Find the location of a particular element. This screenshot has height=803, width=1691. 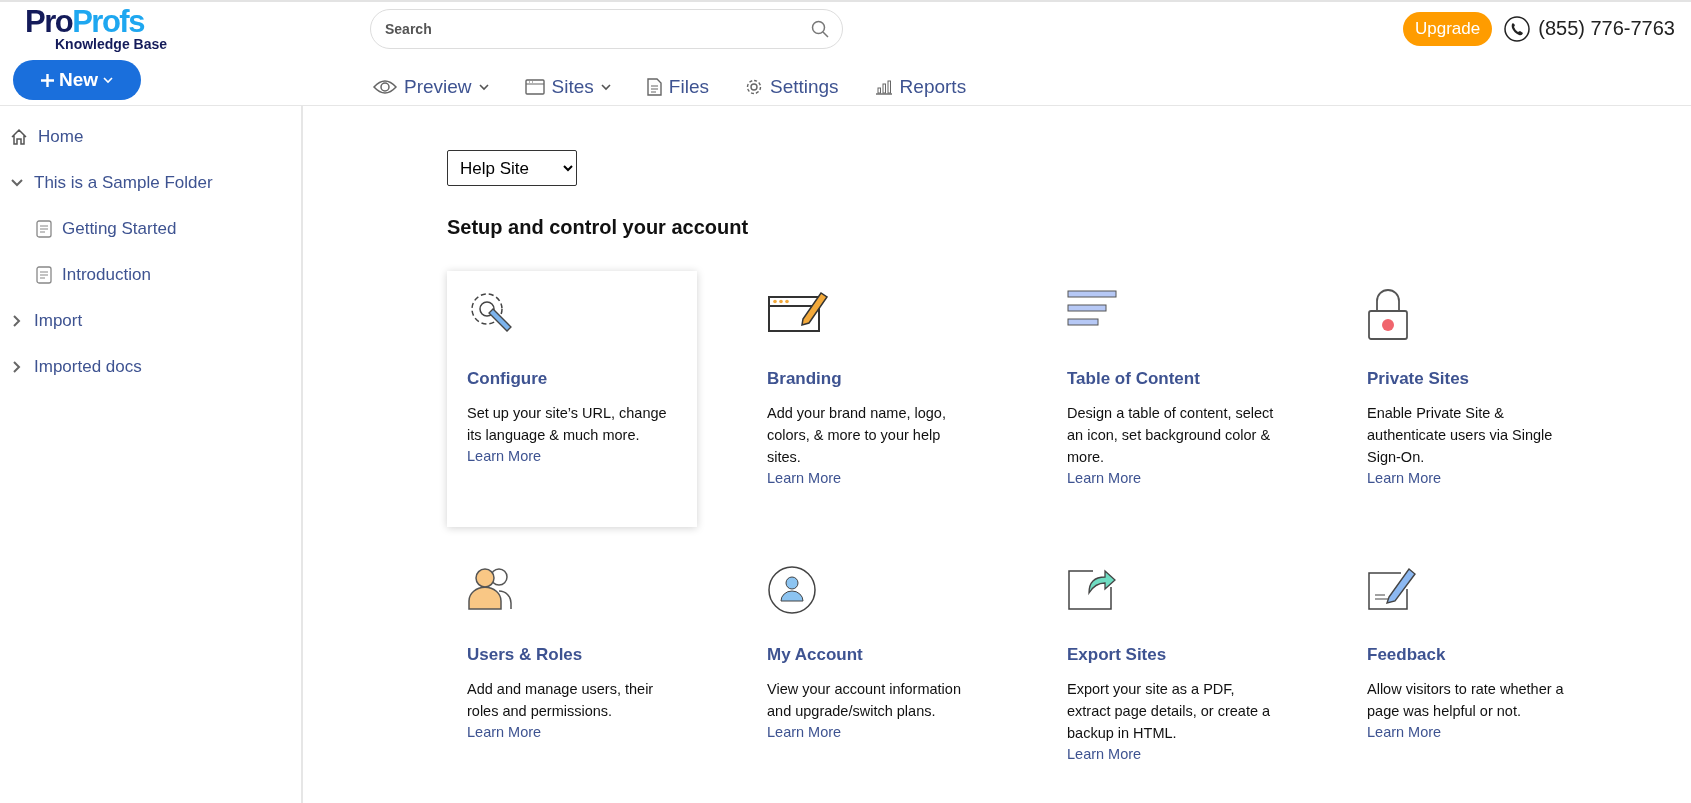

card-description: View your account information and upgrade/switch plans. is located at coordinates (864, 700).